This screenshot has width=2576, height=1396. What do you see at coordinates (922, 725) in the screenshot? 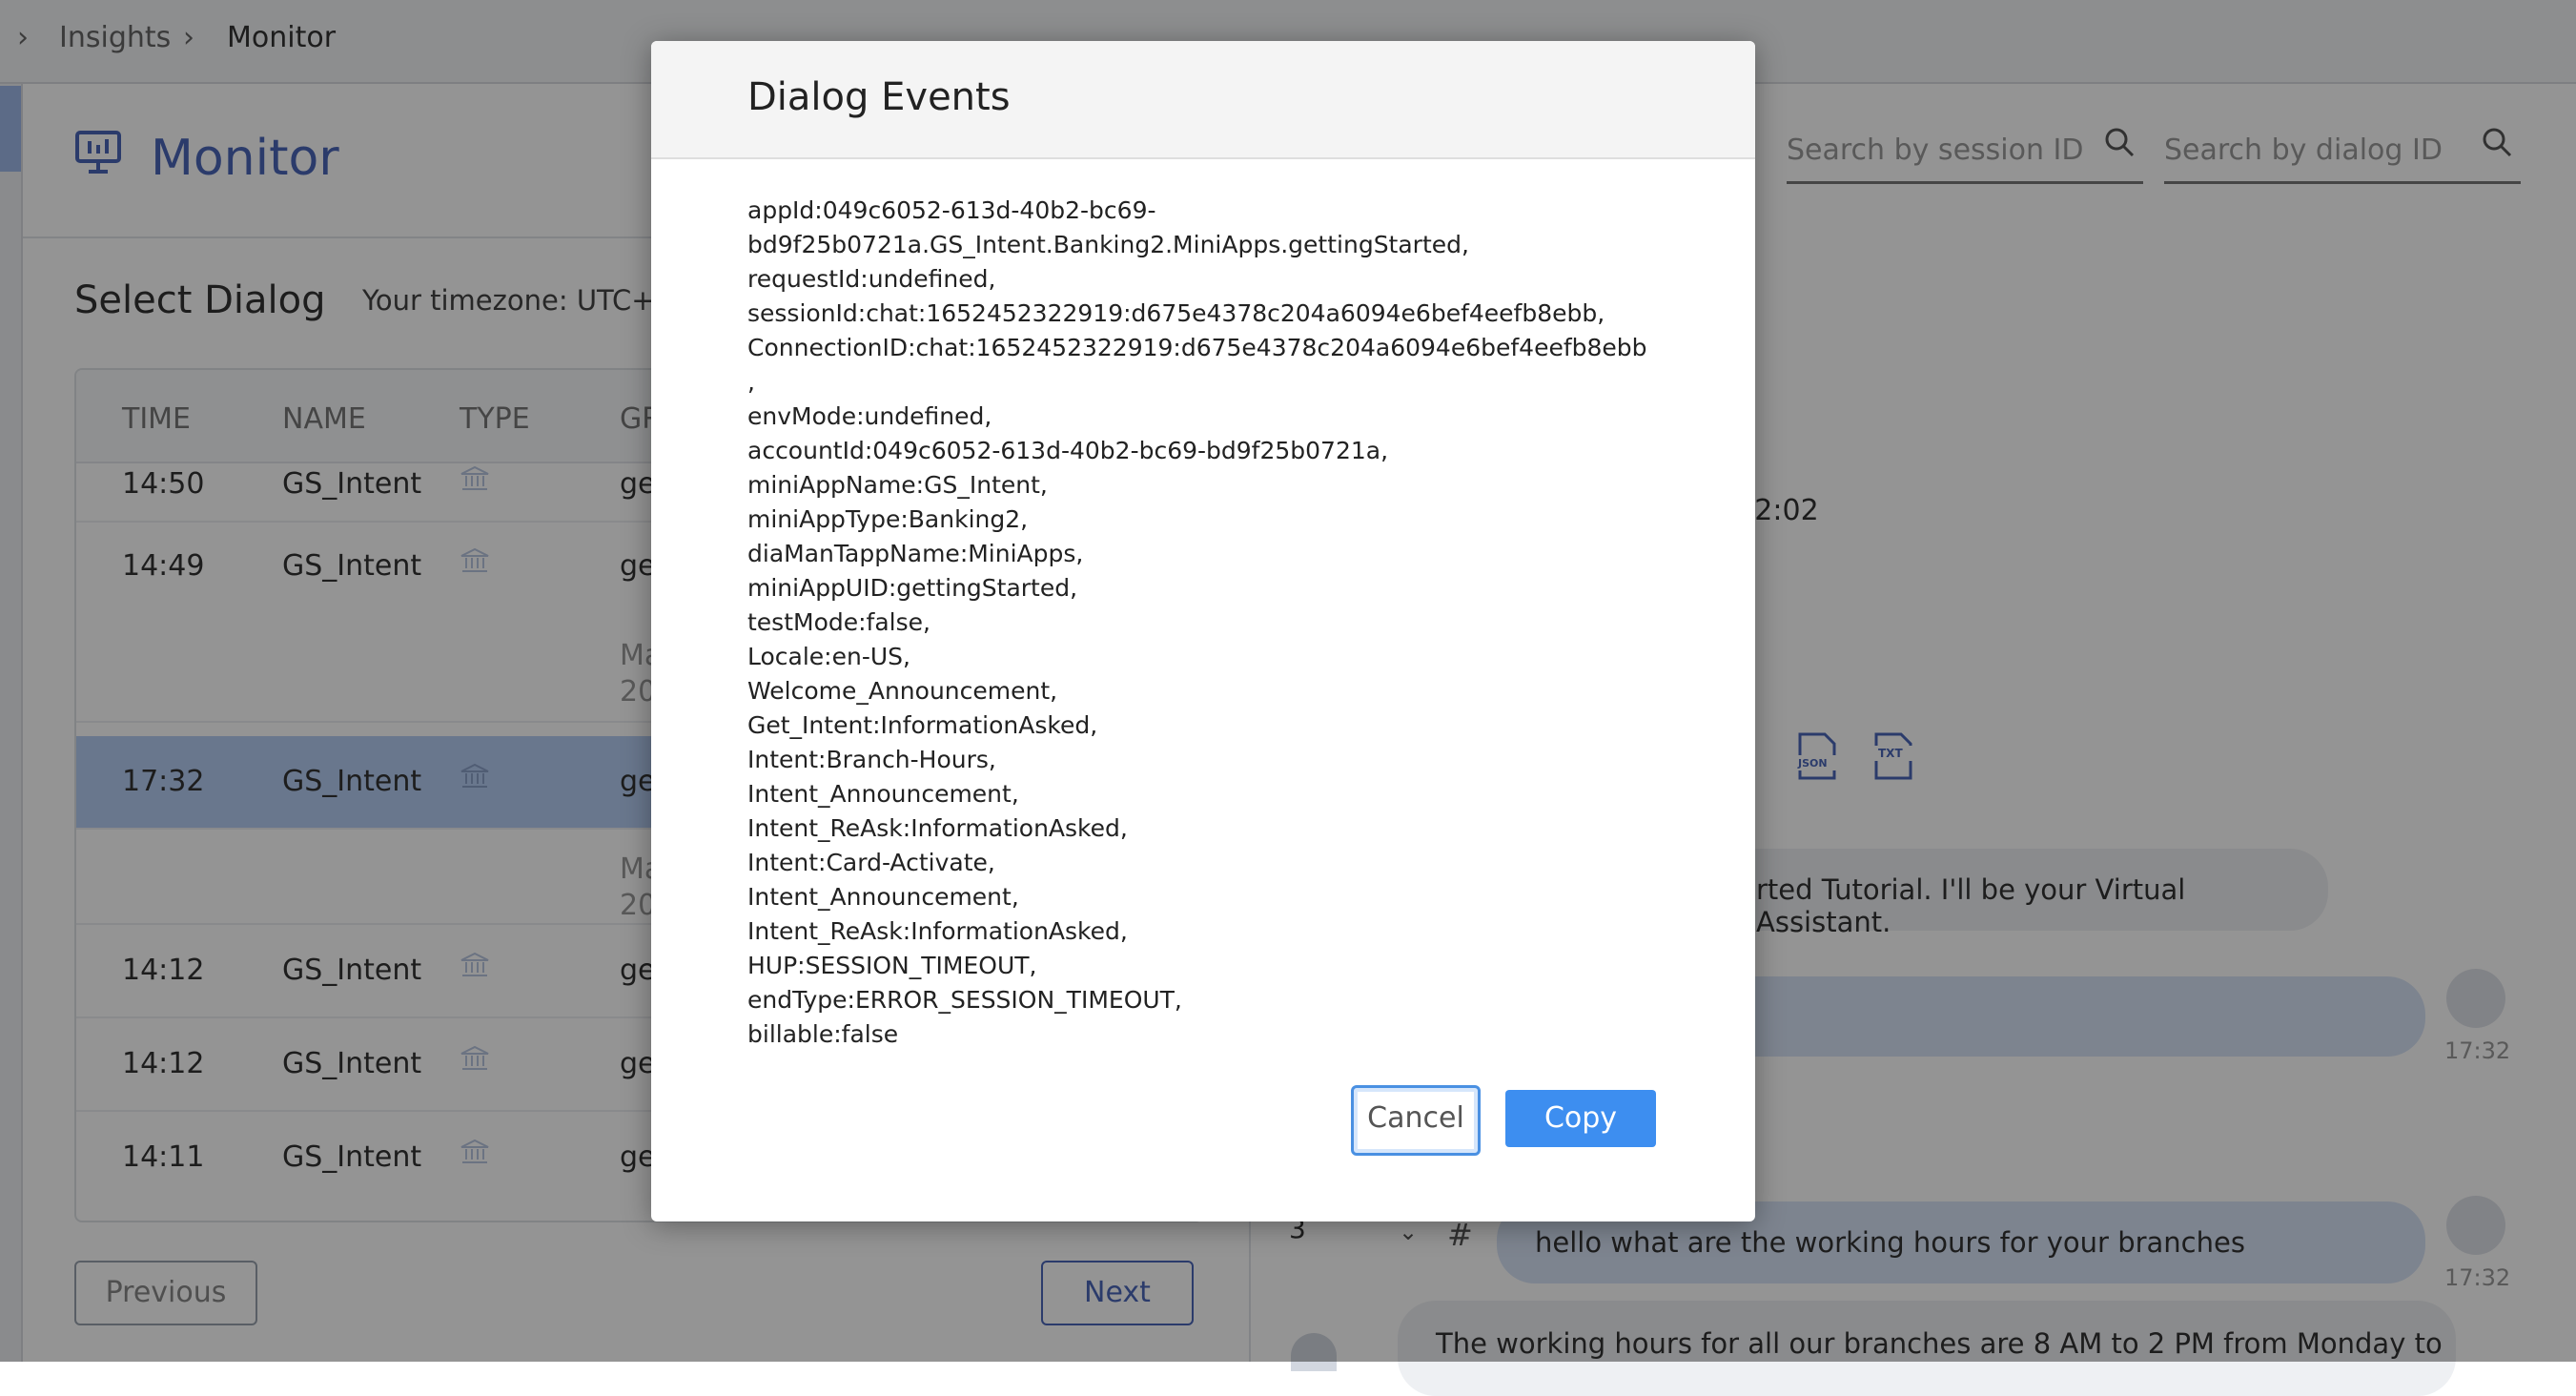
I see `event-line: Get_Intent:InformationAsked,` at bounding box center [922, 725].